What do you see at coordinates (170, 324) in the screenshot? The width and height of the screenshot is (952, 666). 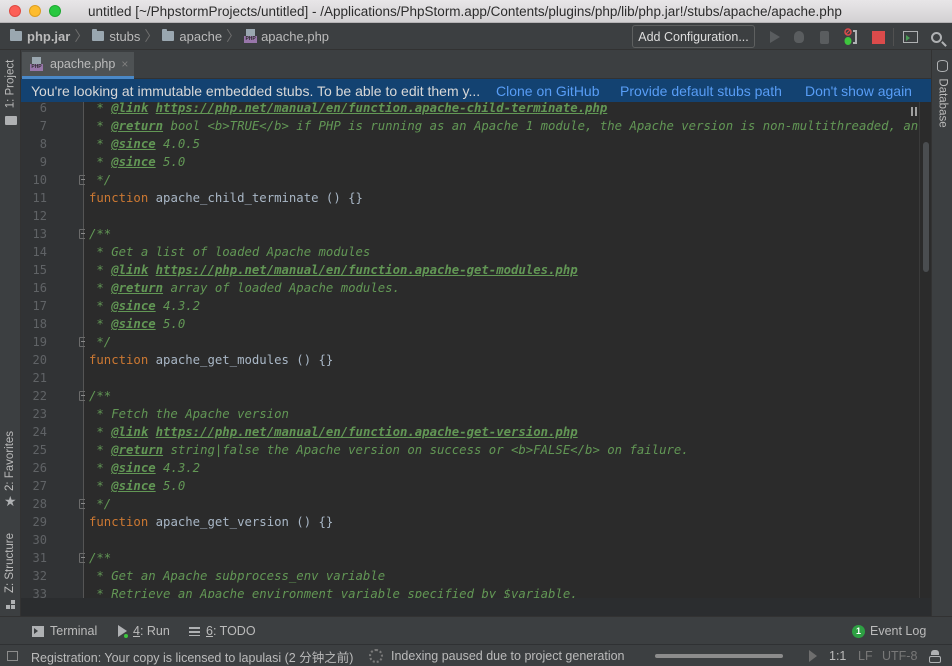 I see `code-token: 5.0` at bounding box center [170, 324].